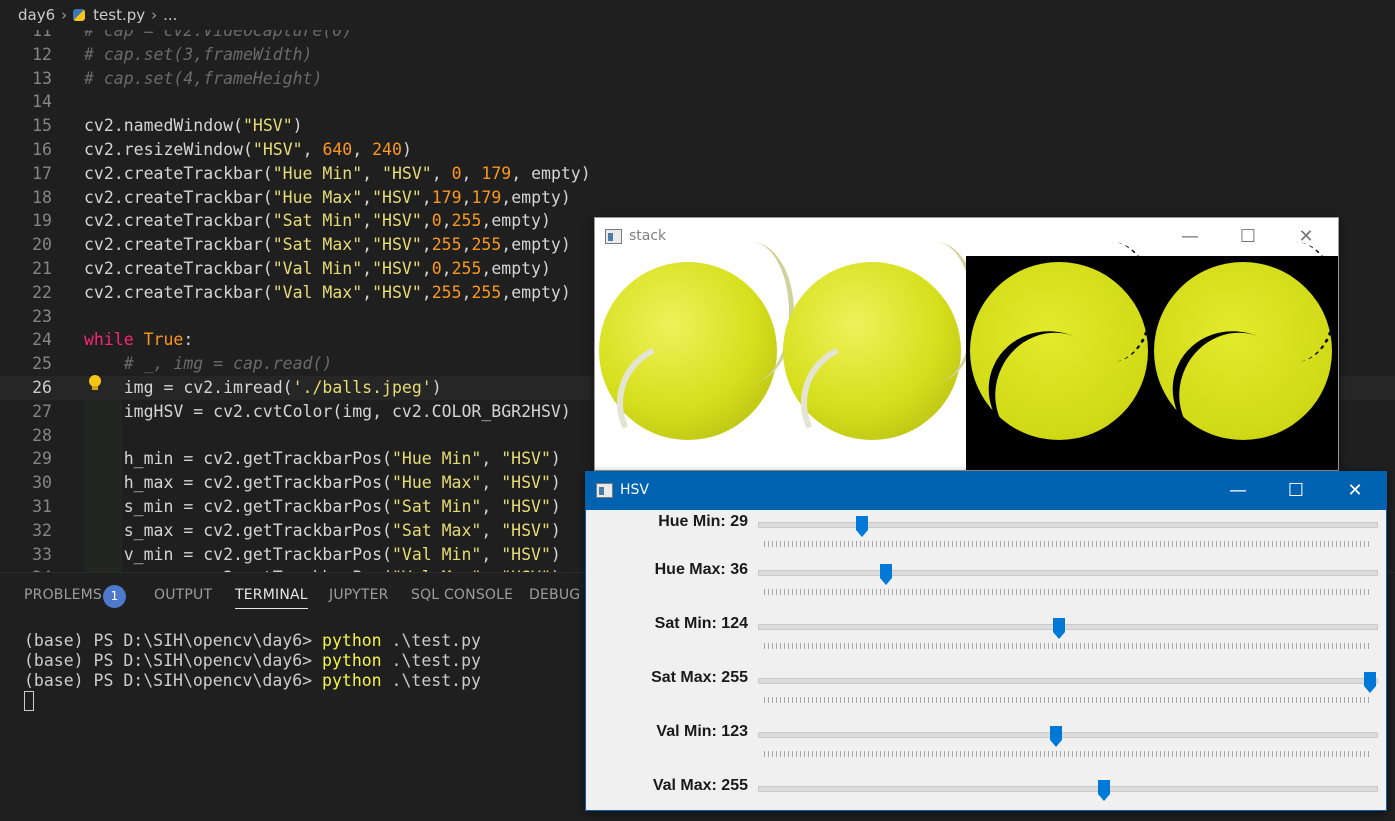 The image size is (1395, 821). I want to click on tab-terminal: TERMINAL, so click(271, 598).